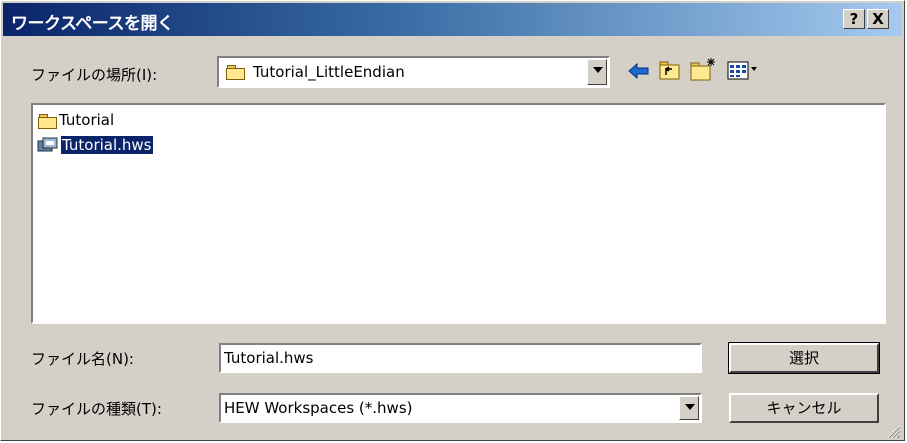  I want to click on filename-value: Tutorial.hws, so click(269, 358).